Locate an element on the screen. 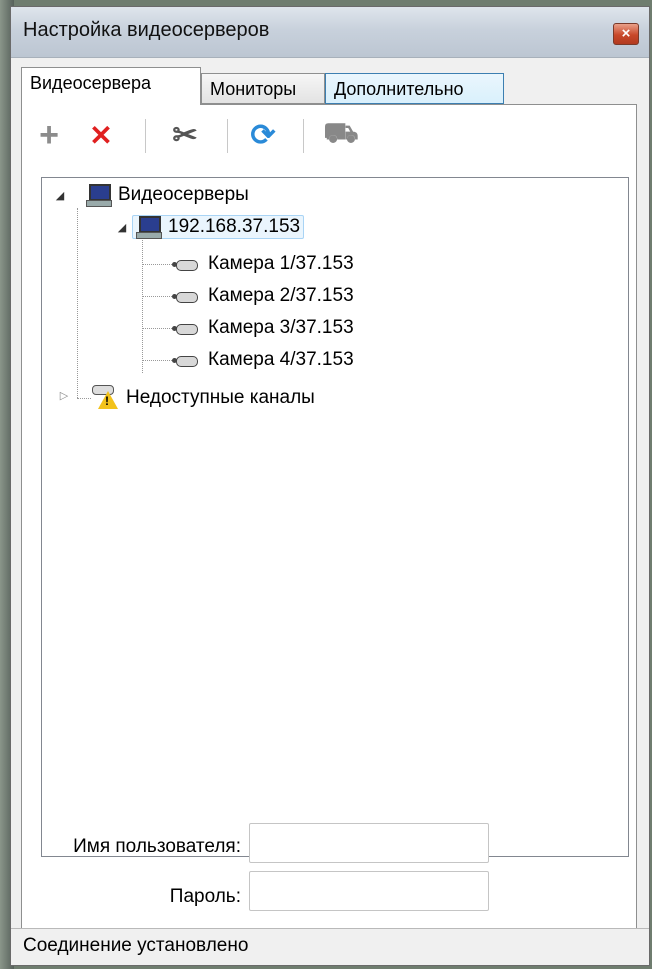 The width and height of the screenshot is (652, 969). camera-button: ⛟ is located at coordinates (341, 135).